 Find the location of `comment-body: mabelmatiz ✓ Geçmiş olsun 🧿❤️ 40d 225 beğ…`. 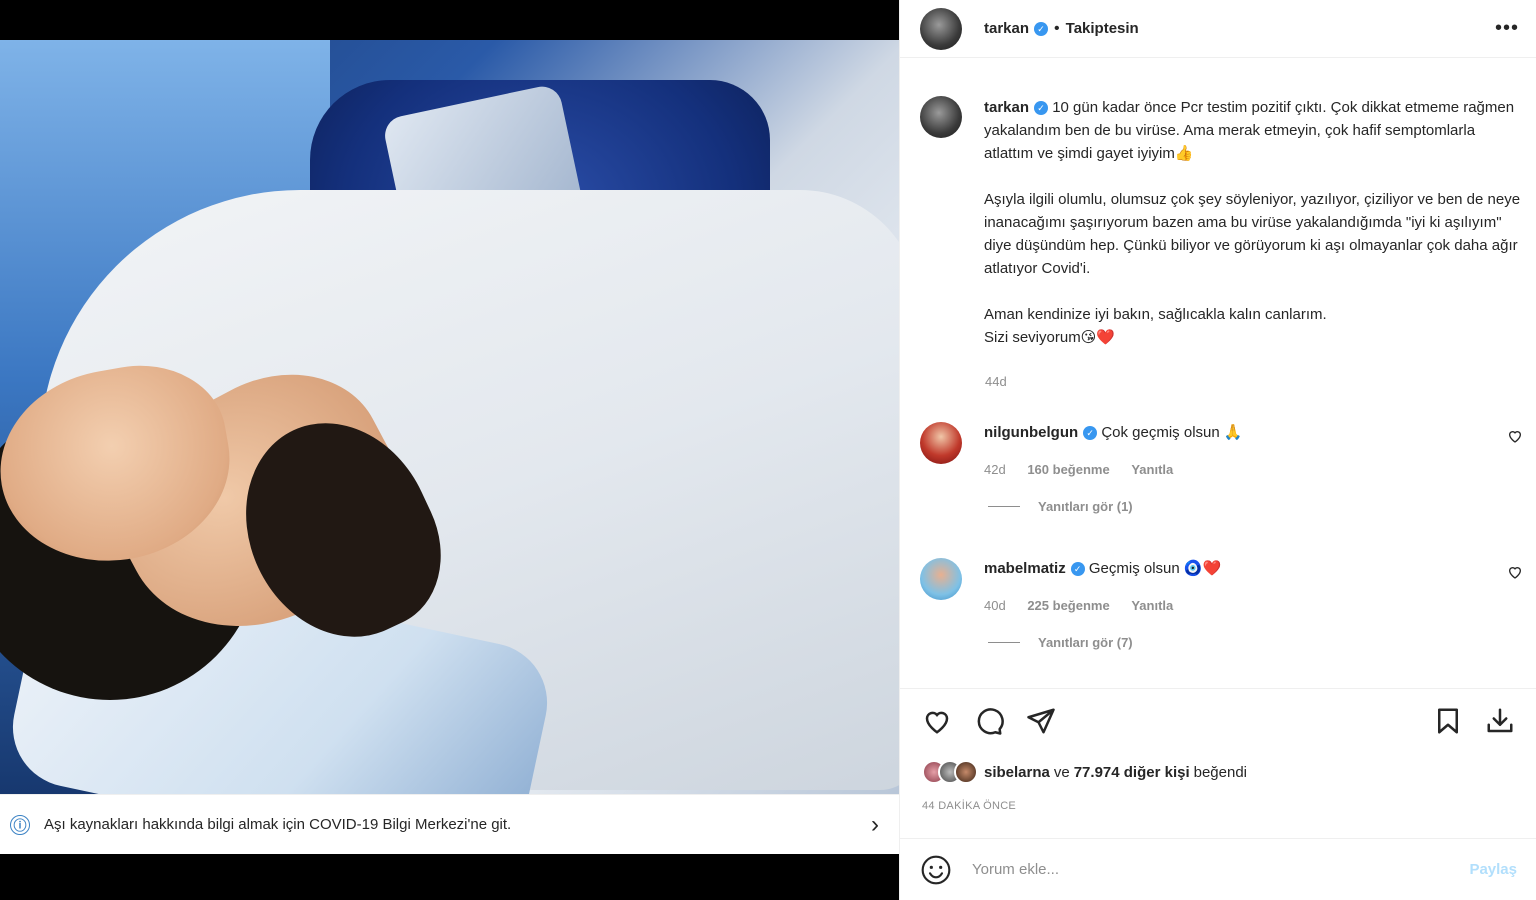

comment-body: mabelmatiz ✓ Geçmiş olsun 🧿❤️ 40d 225 beğ… is located at coordinates (1245, 604).